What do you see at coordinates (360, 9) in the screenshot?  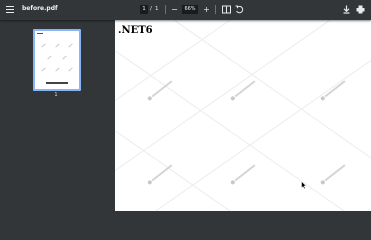 I see `print-icon` at bounding box center [360, 9].